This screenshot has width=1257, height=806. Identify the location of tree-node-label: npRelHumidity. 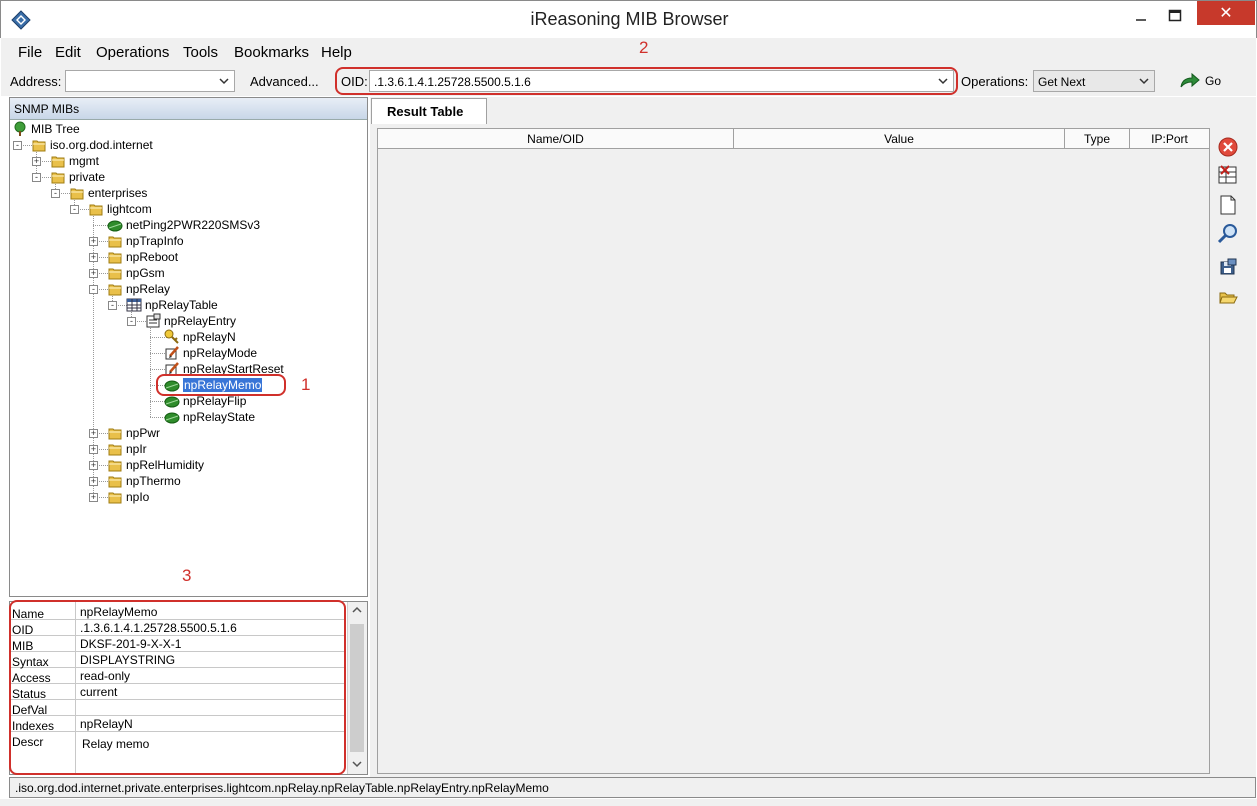
(165, 465).